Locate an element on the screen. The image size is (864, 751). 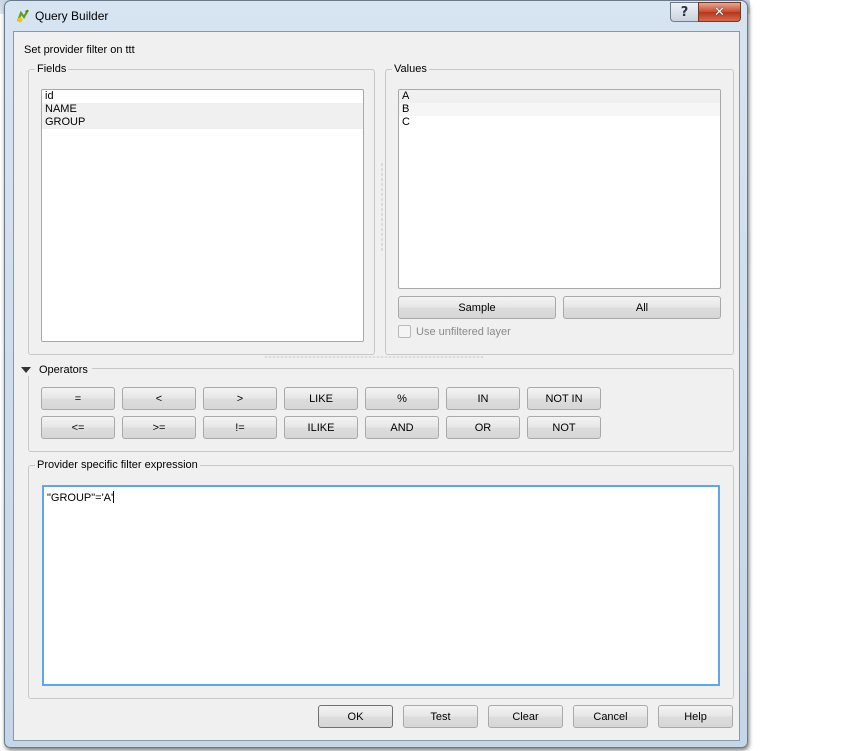
op-not-equal-button: != is located at coordinates (240, 427).